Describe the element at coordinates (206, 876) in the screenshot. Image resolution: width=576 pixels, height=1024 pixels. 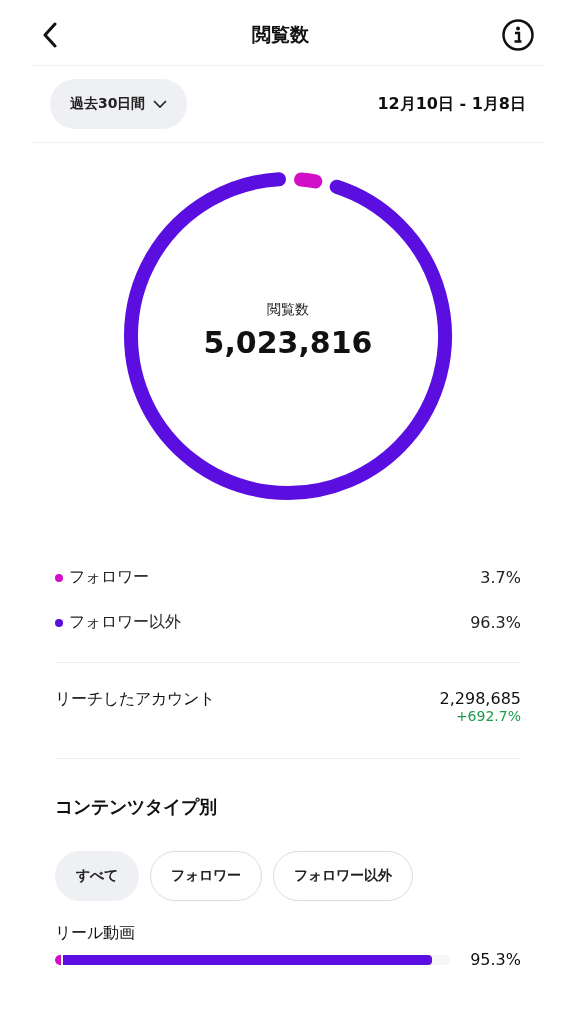
I see `filter-chip: フォロワー` at that location.